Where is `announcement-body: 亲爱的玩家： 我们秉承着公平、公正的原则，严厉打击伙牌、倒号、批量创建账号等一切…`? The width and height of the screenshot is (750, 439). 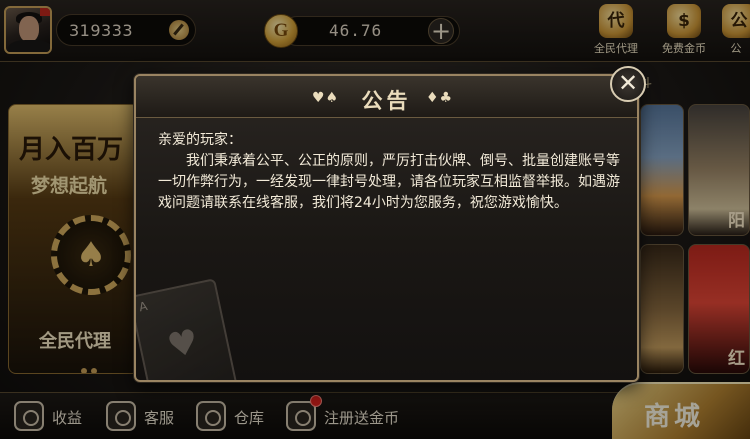
announcement-body: 亲爱的玩家： 我们秉承着公平、公正的原则，严厉打击伙牌、倒号、批量创建账号等一切… is located at coordinates (389, 172).